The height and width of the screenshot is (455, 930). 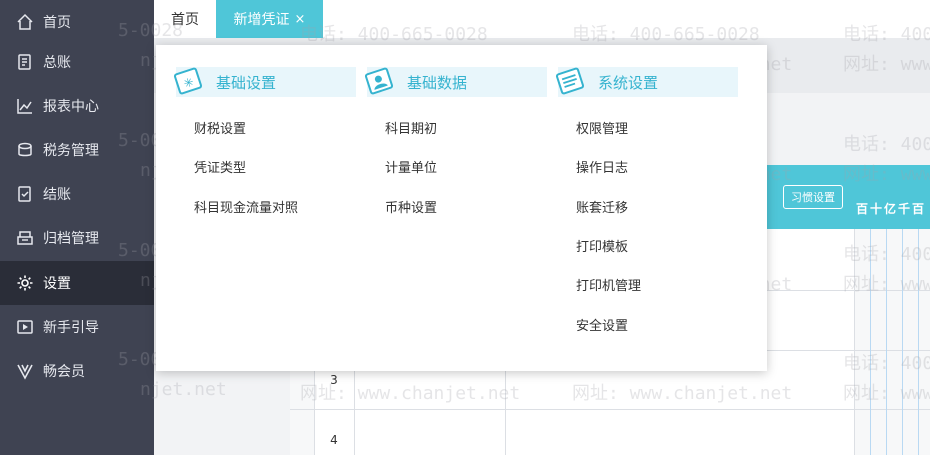 I want to click on sidebar-item-archive: 归档管理, so click(x=77, y=238).